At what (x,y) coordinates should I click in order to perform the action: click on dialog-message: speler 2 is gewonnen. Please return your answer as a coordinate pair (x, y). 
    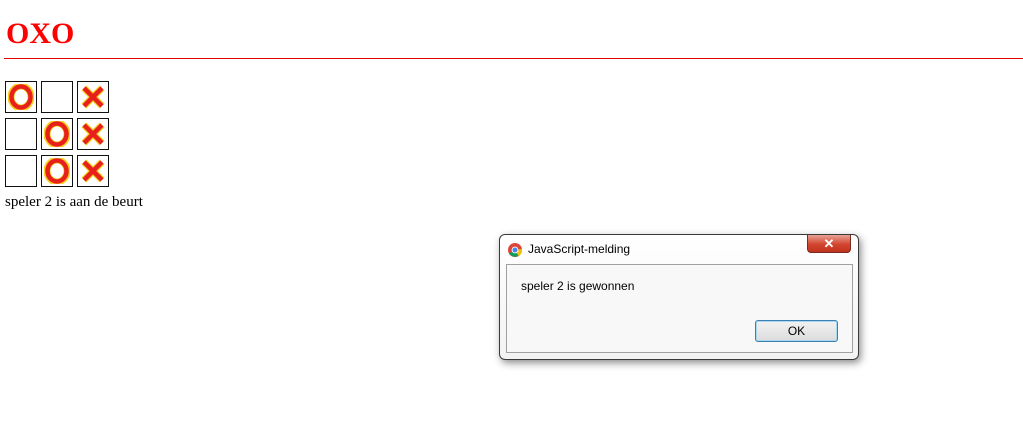
    Looking at the image, I should click on (578, 286).